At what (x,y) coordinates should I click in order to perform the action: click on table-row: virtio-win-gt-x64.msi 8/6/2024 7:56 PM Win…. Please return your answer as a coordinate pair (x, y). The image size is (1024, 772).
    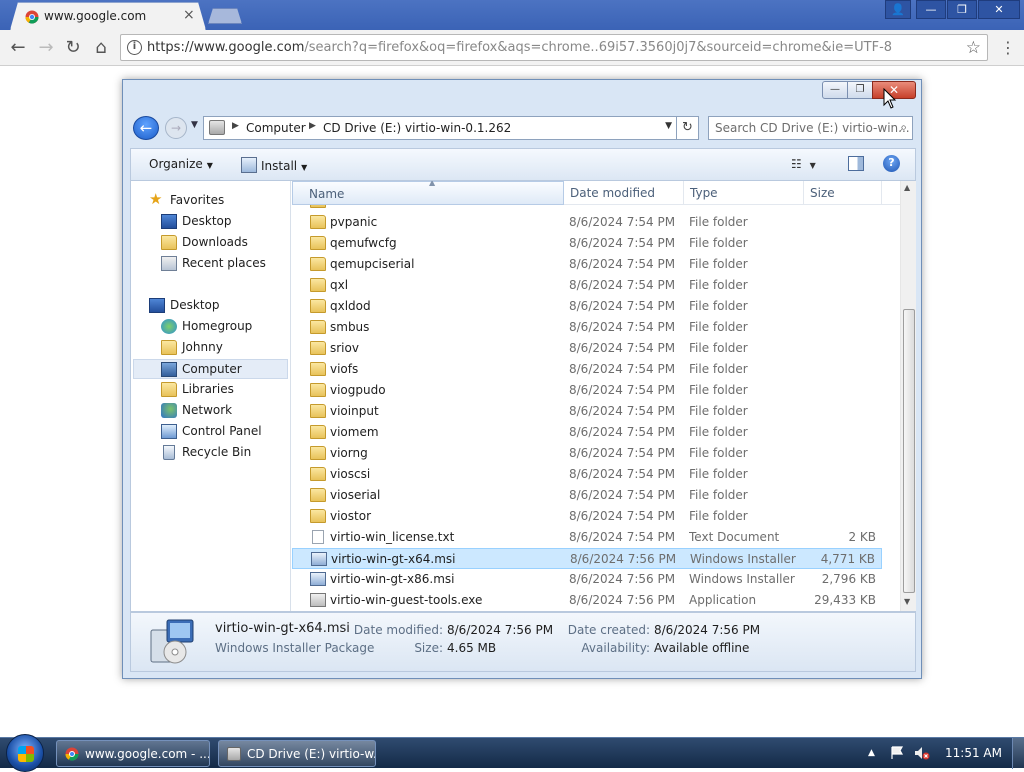
    Looking at the image, I should click on (587, 558).